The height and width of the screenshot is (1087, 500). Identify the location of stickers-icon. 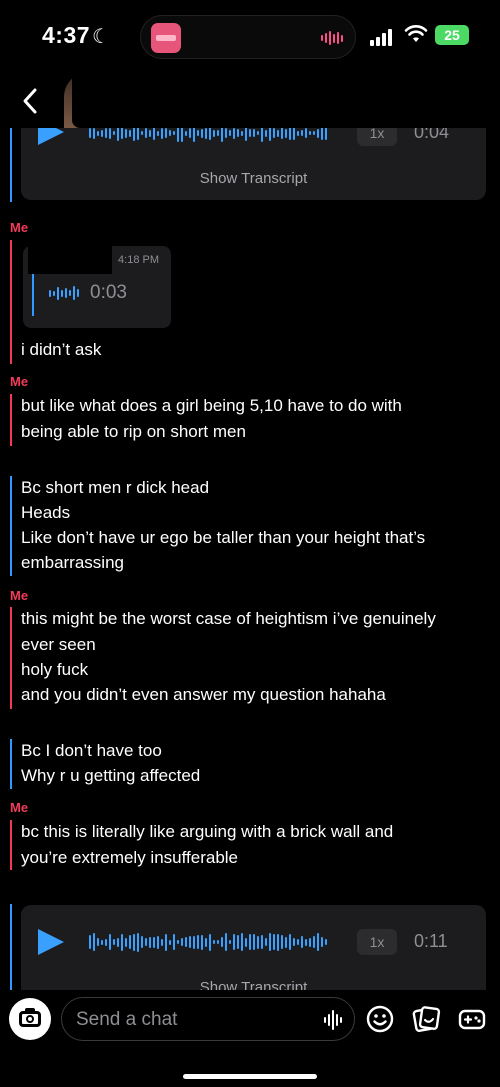
(426, 1019).